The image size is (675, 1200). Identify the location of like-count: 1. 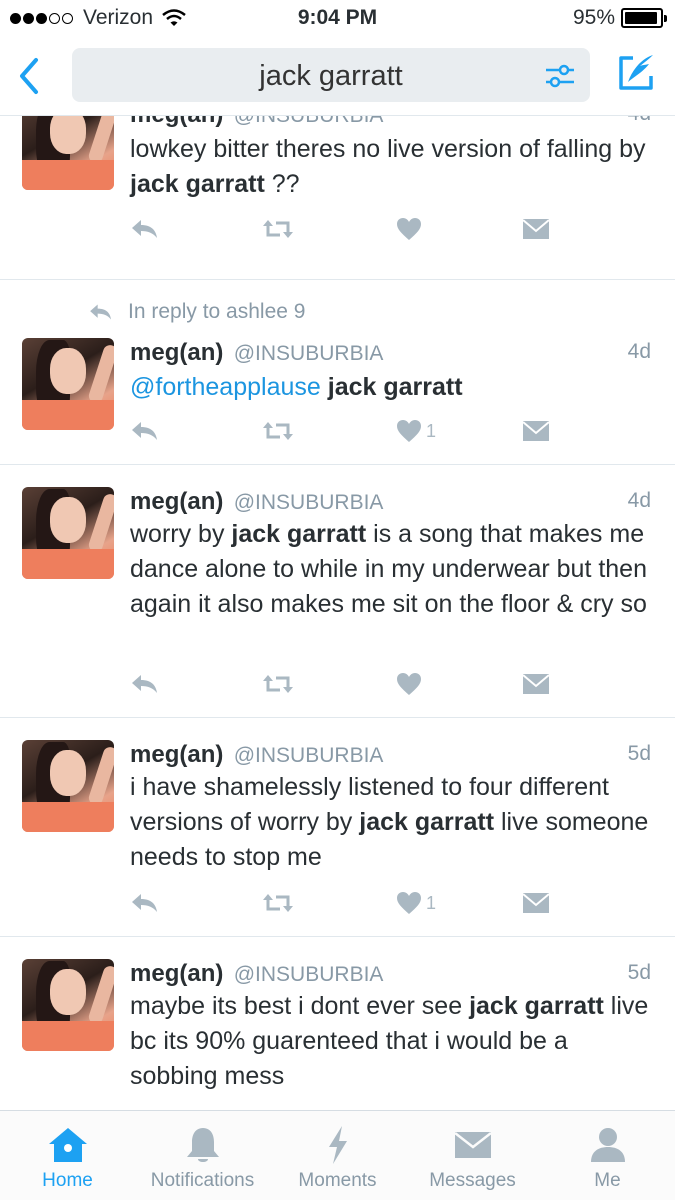
(431, 430).